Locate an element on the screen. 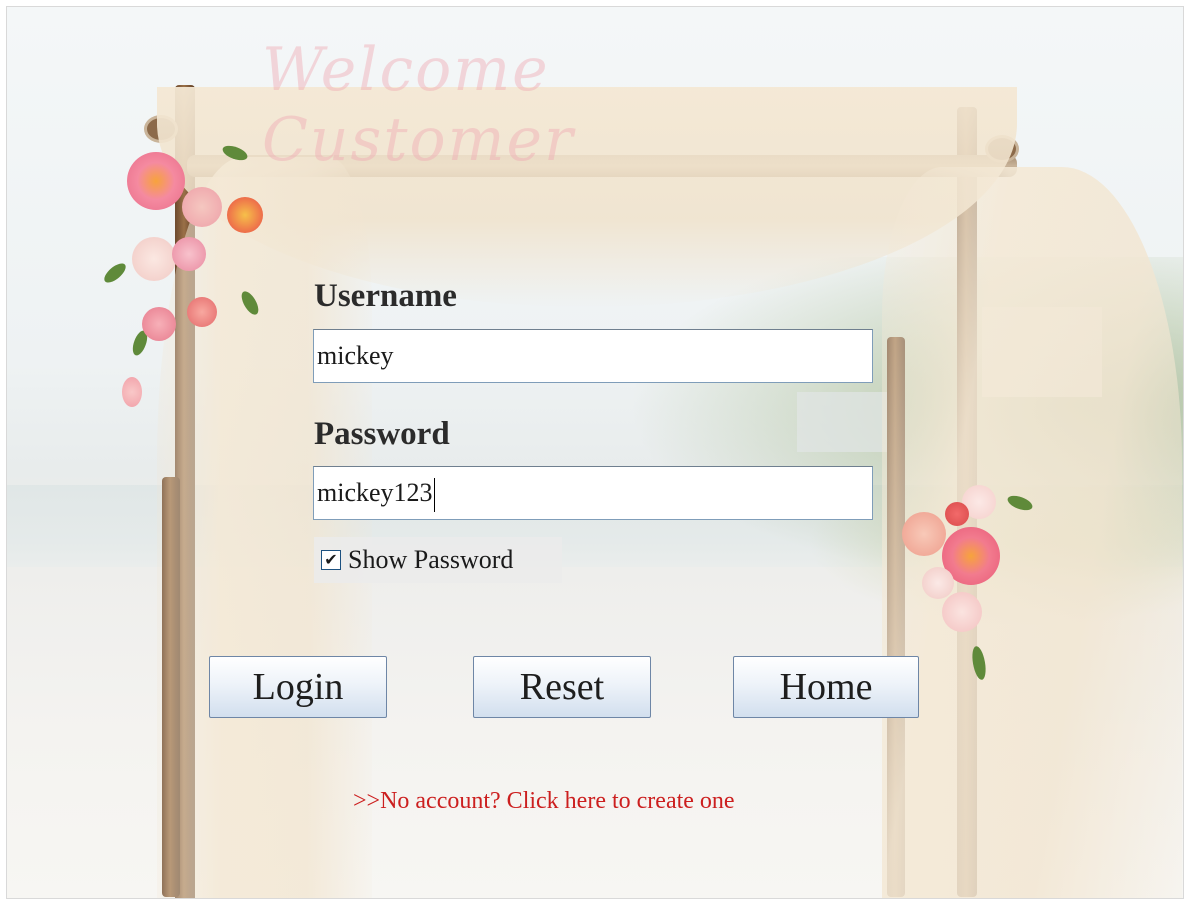 The width and height of the screenshot is (1190, 905). password-value: mickey123 is located at coordinates (375, 492).